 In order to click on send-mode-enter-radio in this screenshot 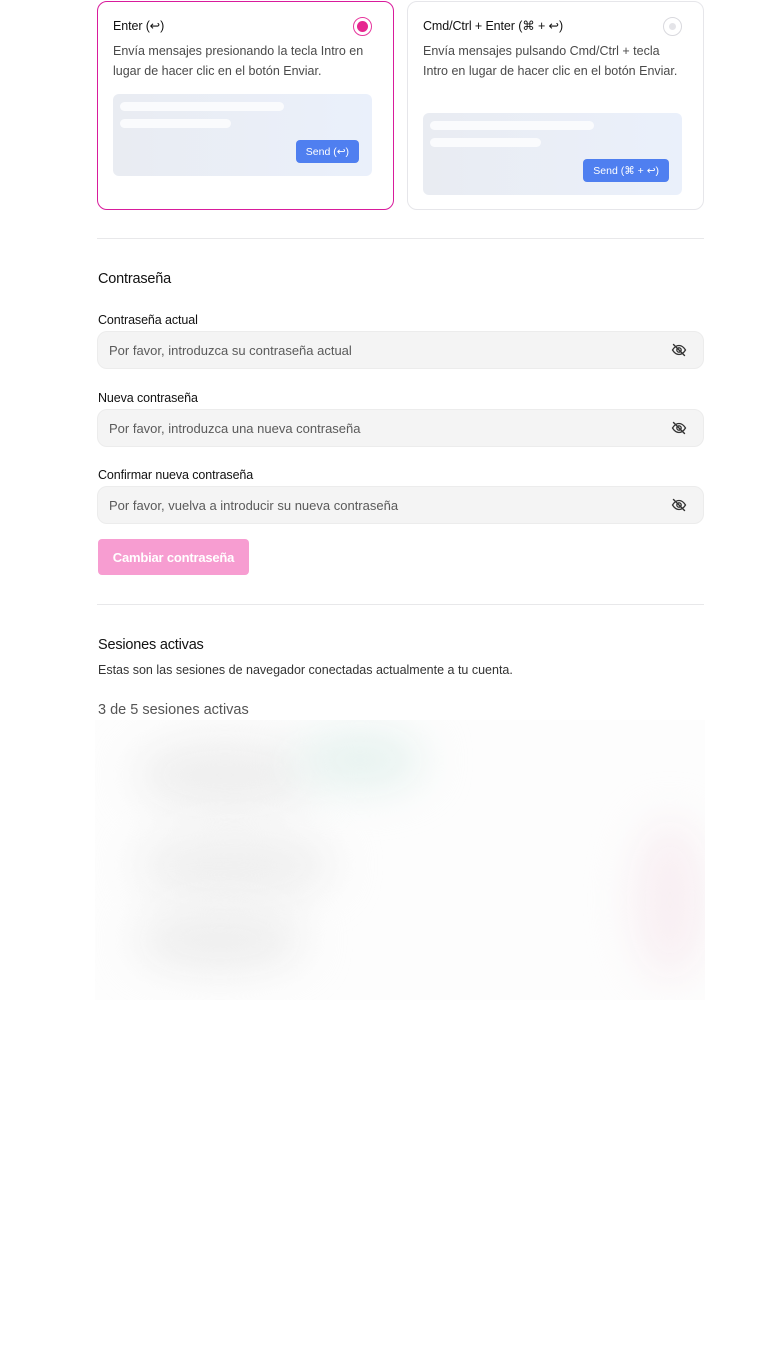, I will do `click(362, 26)`.